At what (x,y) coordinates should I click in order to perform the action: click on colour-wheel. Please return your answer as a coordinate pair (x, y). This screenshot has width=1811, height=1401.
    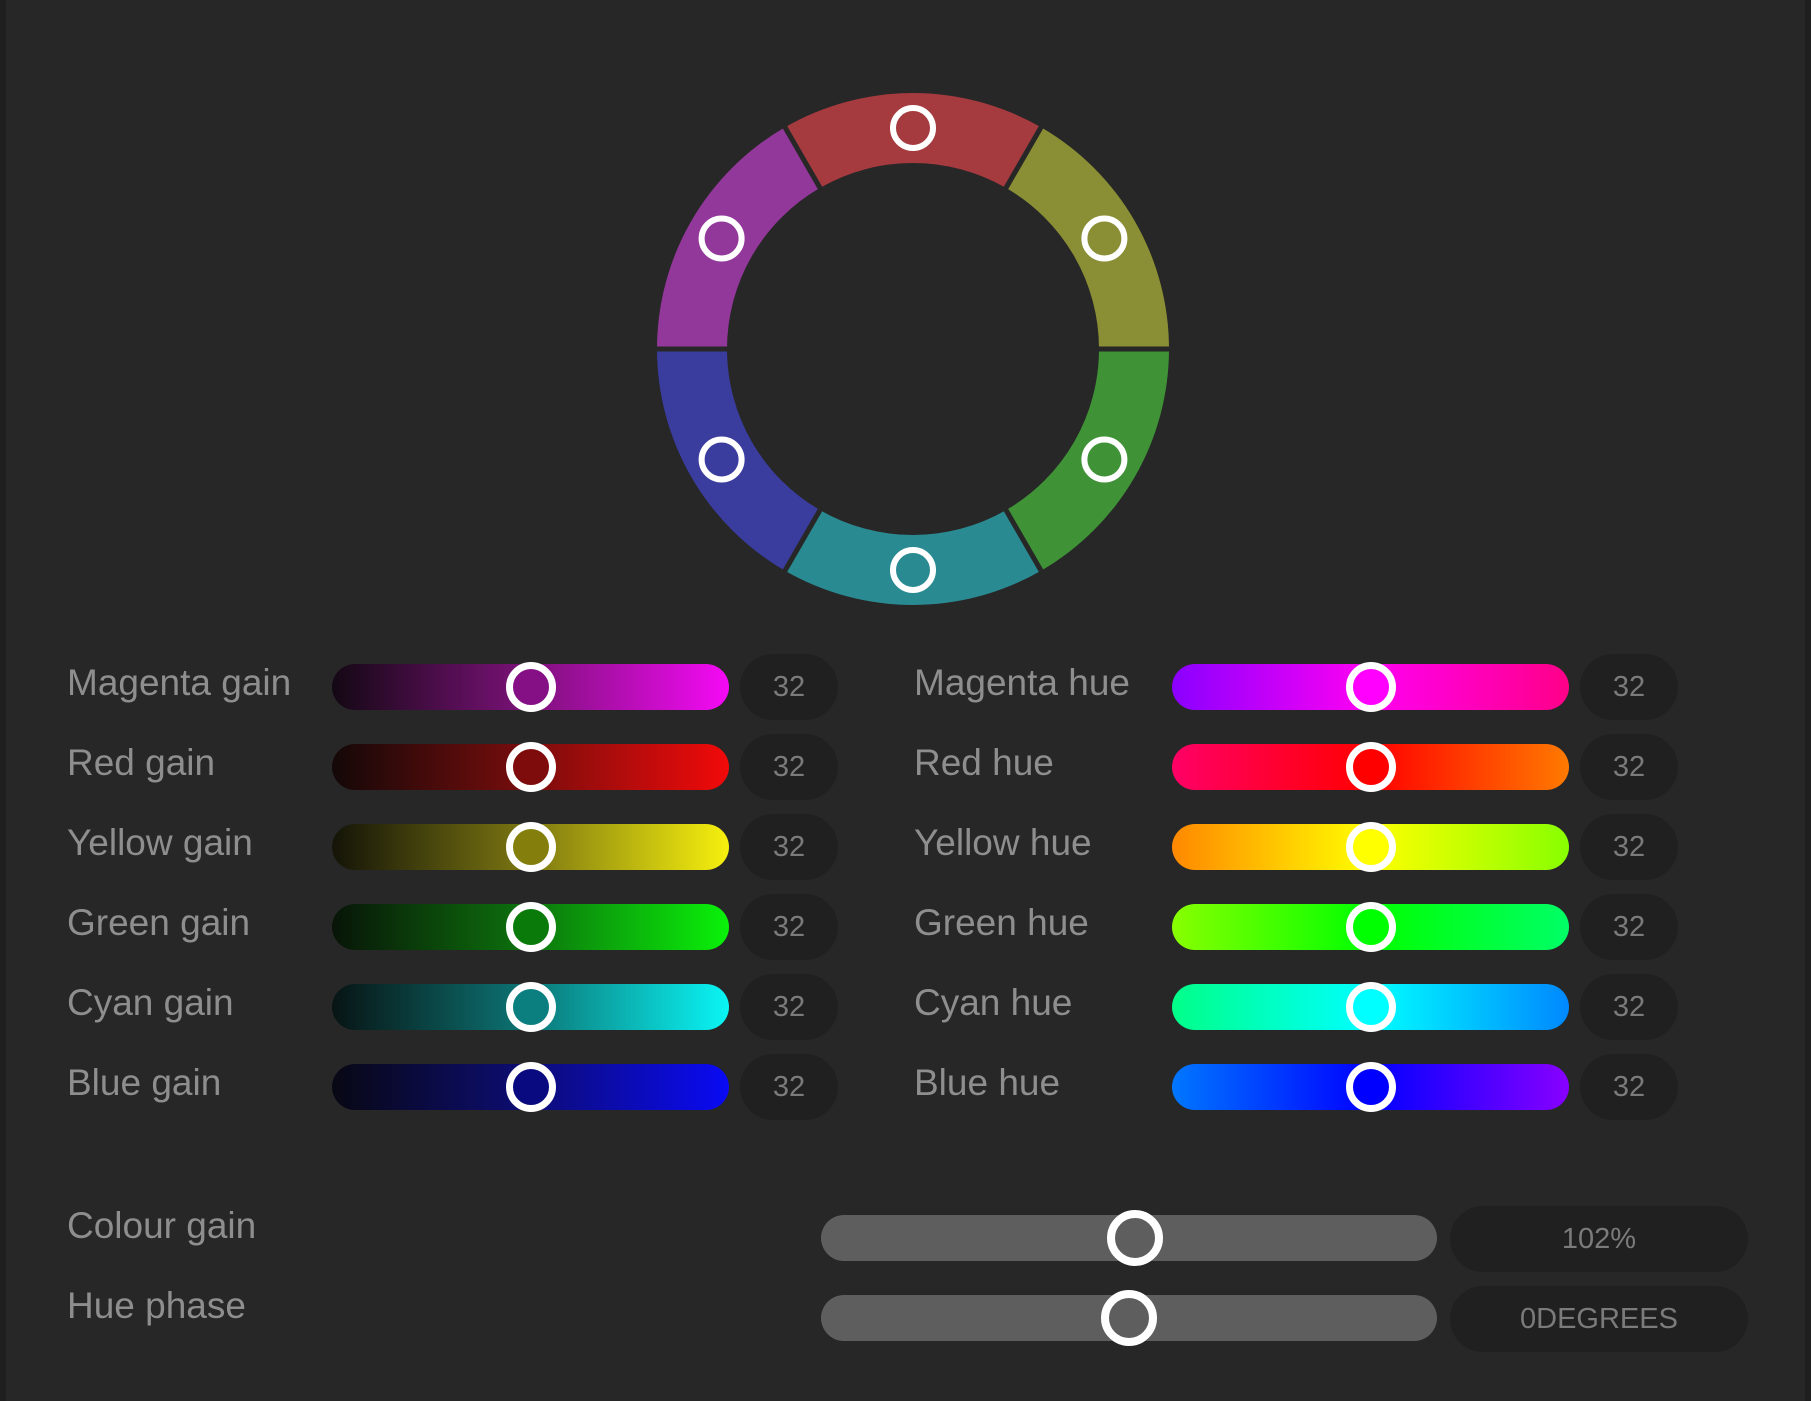
    Looking at the image, I should click on (913, 349).